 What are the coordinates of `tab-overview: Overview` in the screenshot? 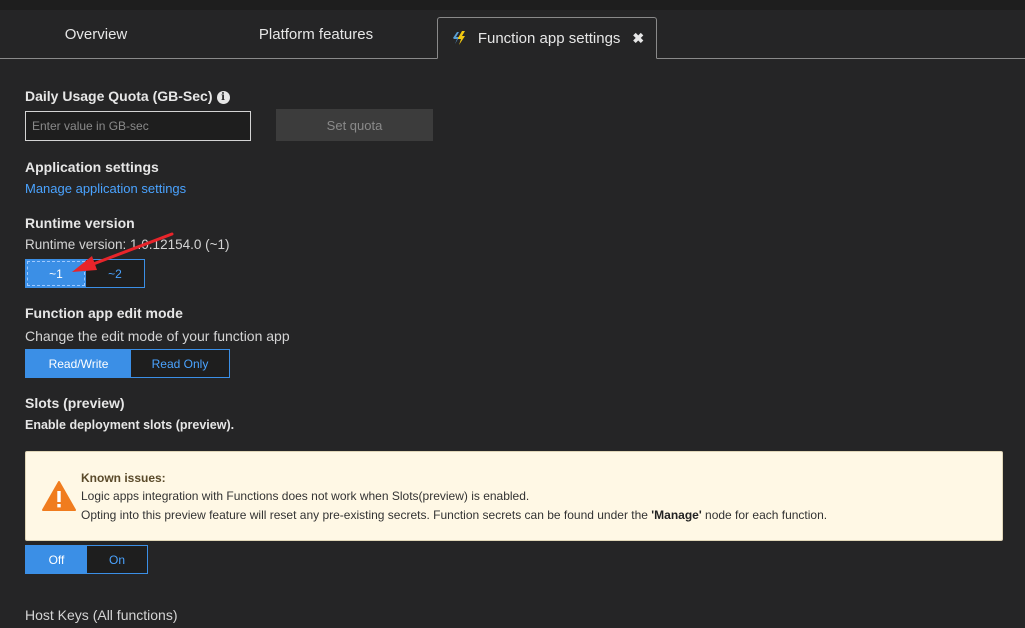 It's located at (96, 34).